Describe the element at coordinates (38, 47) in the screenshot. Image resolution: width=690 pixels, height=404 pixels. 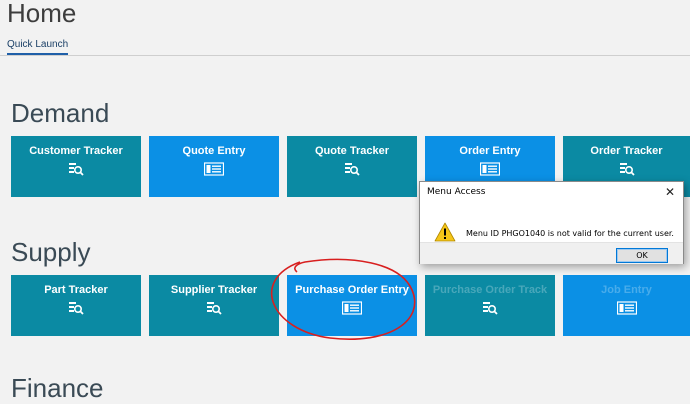
I see `tab-quick-launch: Quick Launch` at that location.